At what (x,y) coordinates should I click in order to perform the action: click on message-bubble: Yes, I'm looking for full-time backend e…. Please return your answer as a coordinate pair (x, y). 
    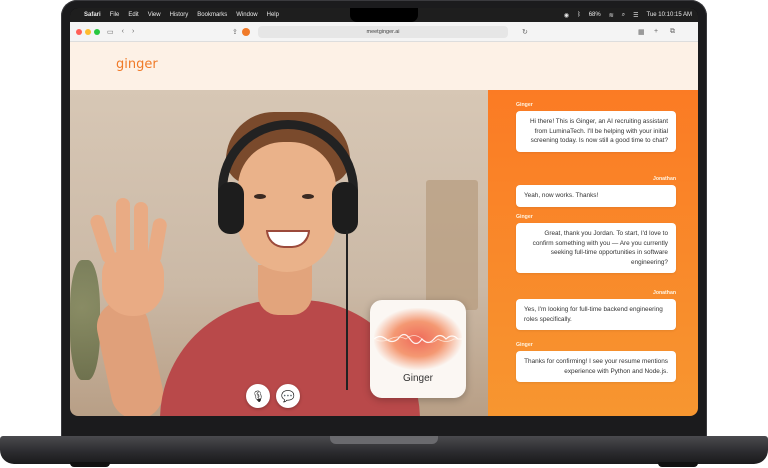
    Looking at the image, I should click on (596, 315).